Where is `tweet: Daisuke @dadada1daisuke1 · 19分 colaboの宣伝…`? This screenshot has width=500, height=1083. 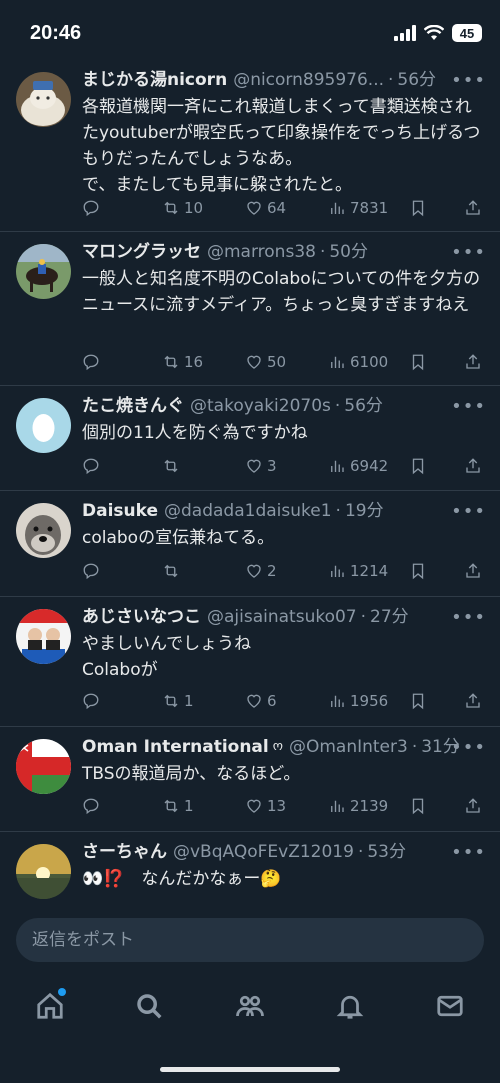 tweet: Daisuke @dadada1daisuke1 · 19分 colaboの宣伝… is located at coordinates (250, 544).